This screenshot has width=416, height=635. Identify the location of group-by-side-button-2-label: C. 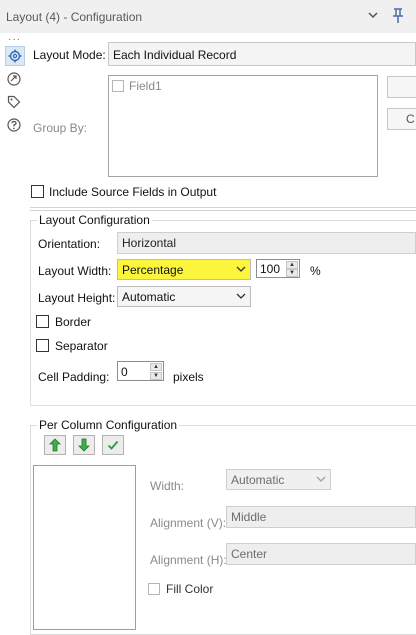
(410, 119).